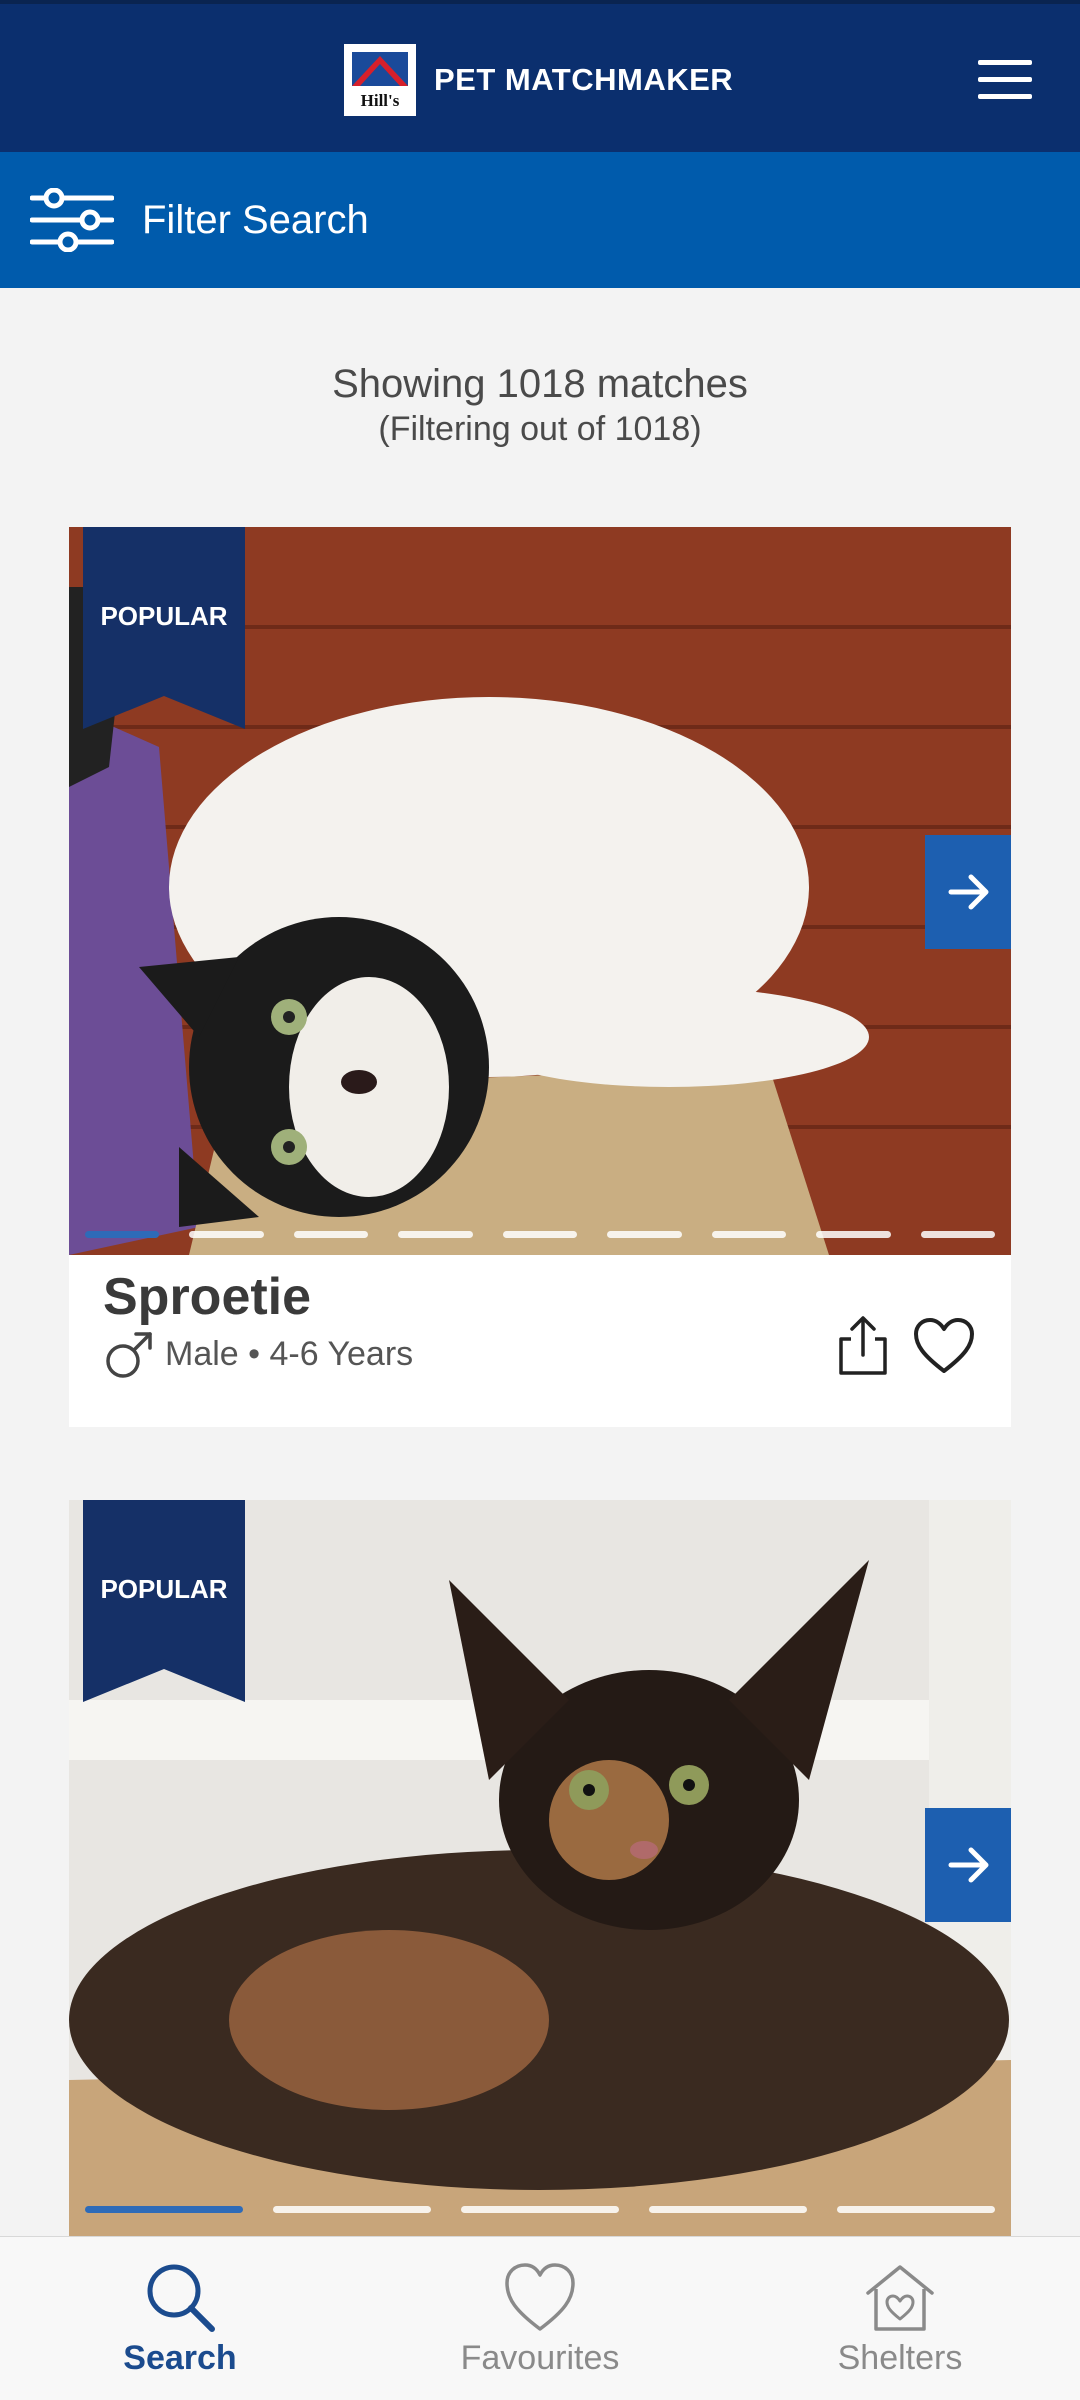 The image size is (1080, 2400). Describe the element at coordinates (540, 384) in the screenshot. I see `match-count-text: Showing 1018 matches` at that location.